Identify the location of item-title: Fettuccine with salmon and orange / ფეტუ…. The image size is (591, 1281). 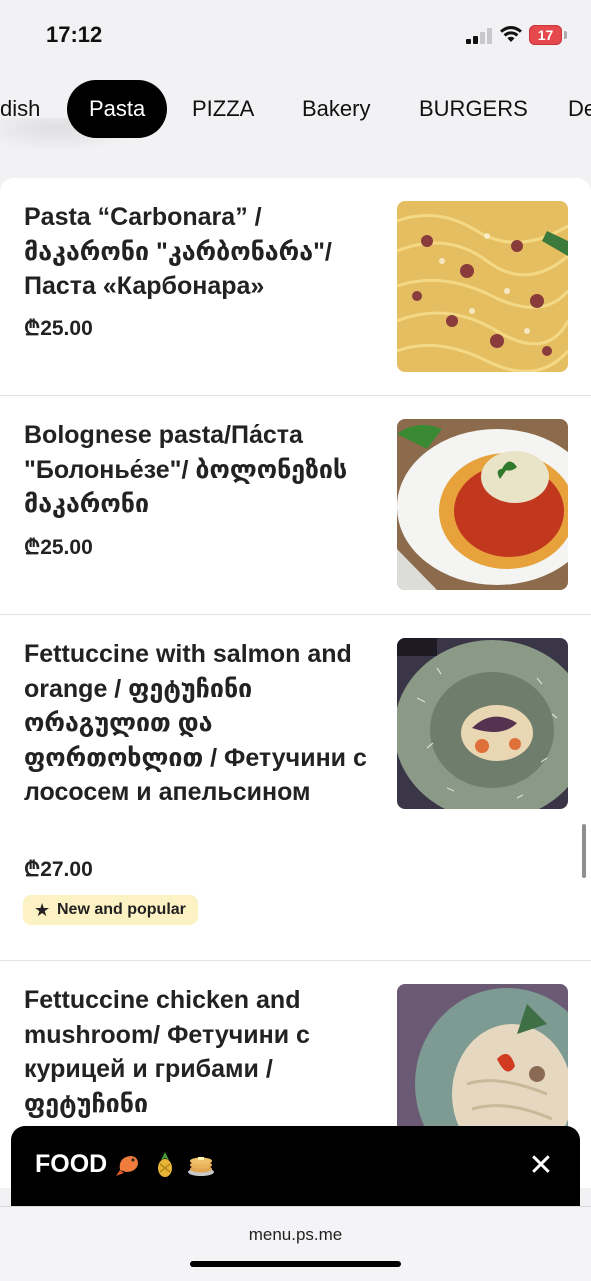
(195, 723).